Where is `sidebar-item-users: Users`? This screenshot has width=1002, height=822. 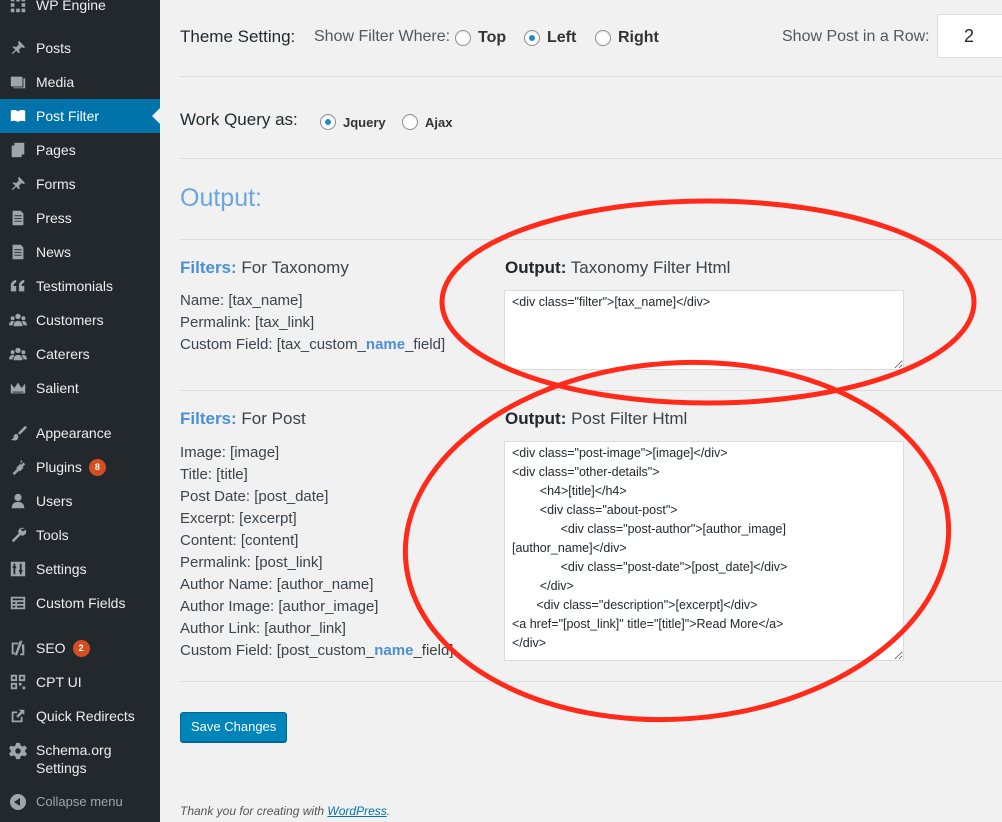
sidebar-item-users: Users is located at coordinates (80, 501).